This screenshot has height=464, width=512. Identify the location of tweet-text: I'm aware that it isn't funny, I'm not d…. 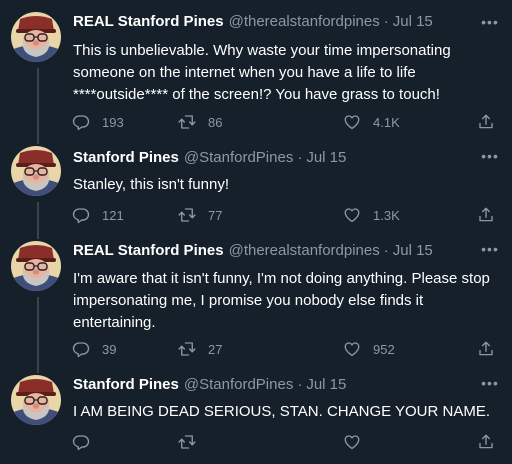
(281, 300).